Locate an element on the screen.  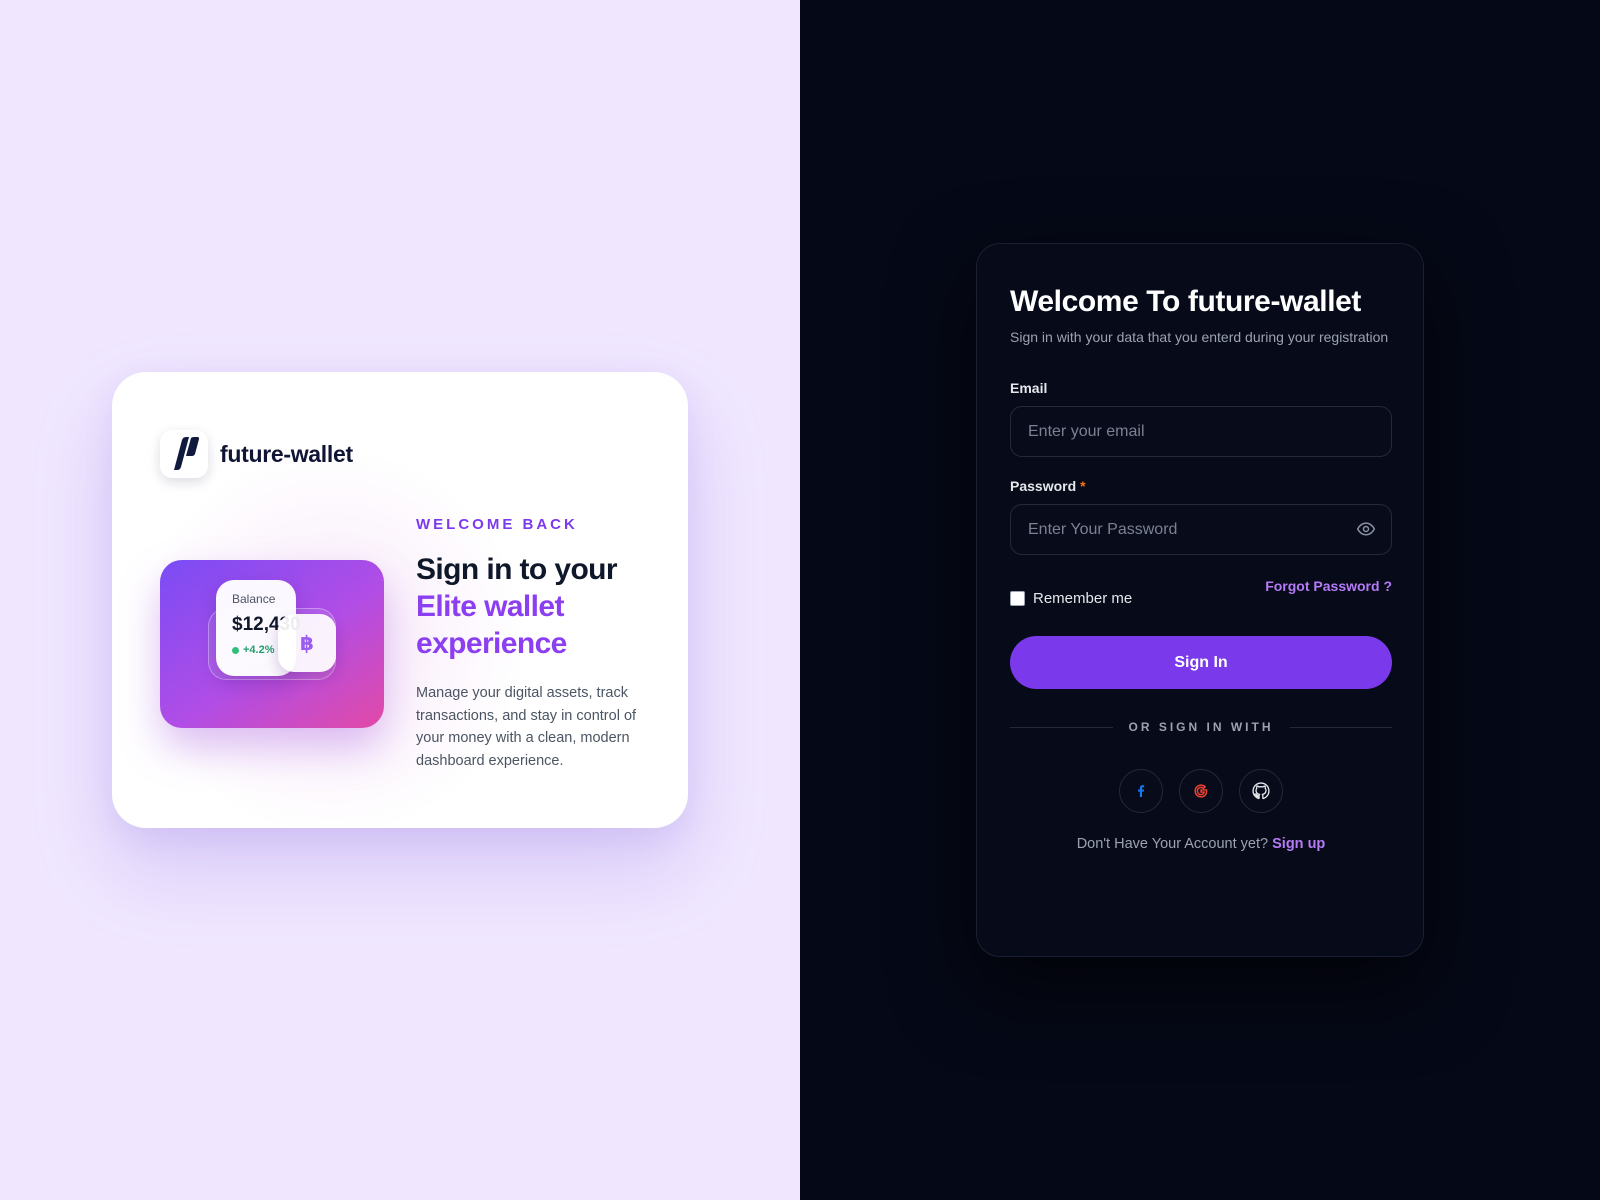
balance-change: +4.2% is located at coordinates (253, 650).